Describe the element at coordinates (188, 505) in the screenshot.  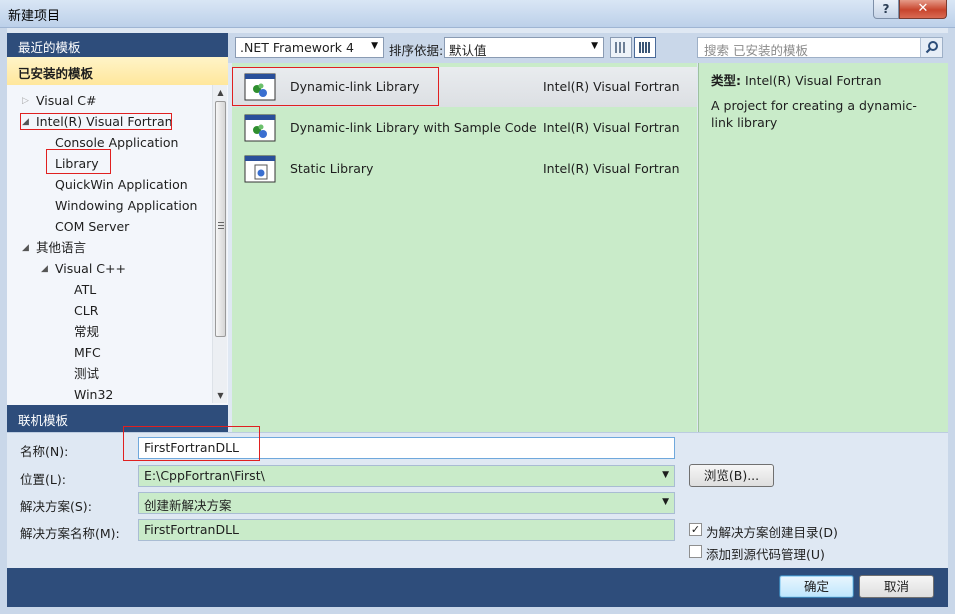
I see `solution-value: 创建新解决方案` at that location.